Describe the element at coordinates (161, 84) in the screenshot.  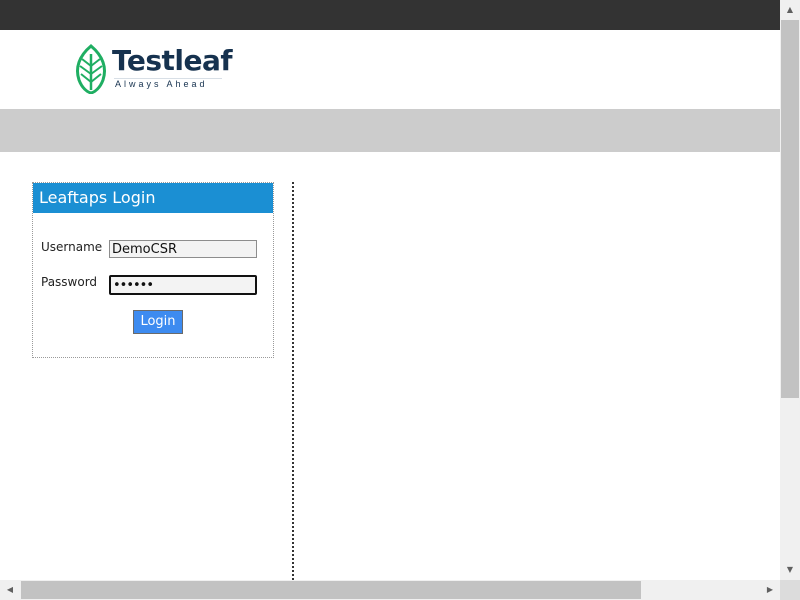
I see `brand-tagline: Always Ahead` at that location.